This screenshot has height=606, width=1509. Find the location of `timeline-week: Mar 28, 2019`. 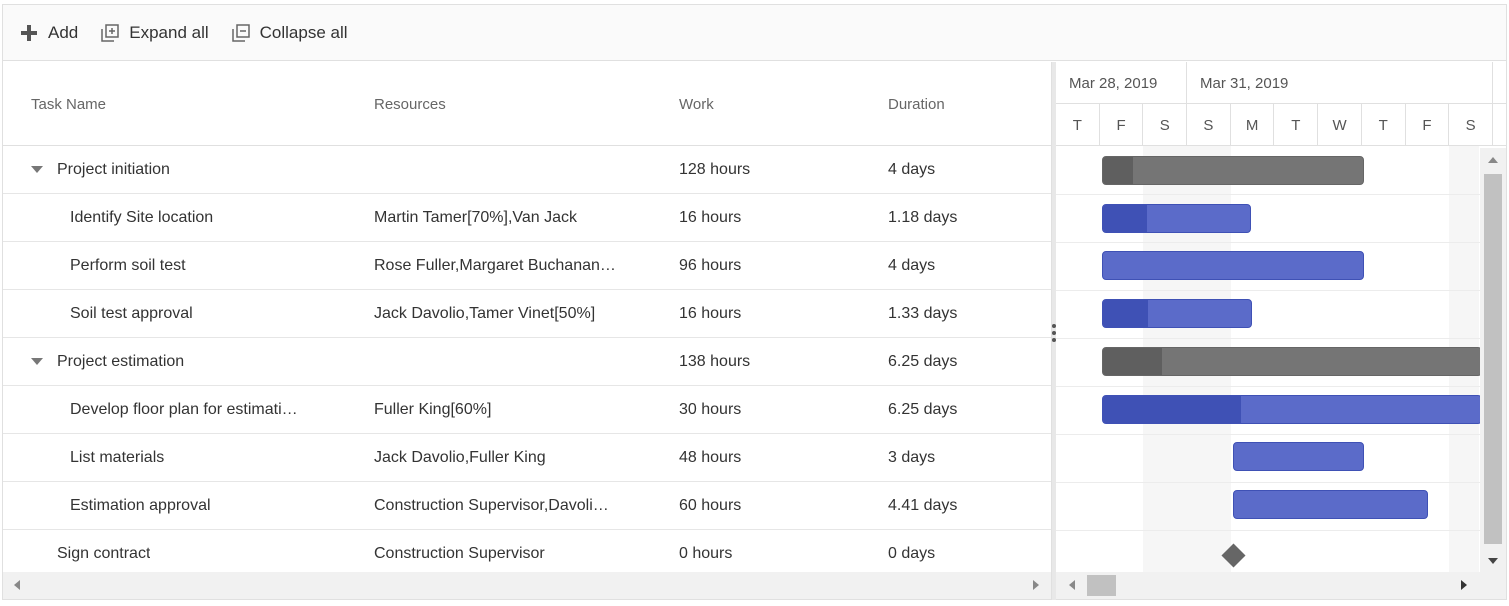

timeline-week: Mar 28, 2019 is located at coordinates (1121, 83).